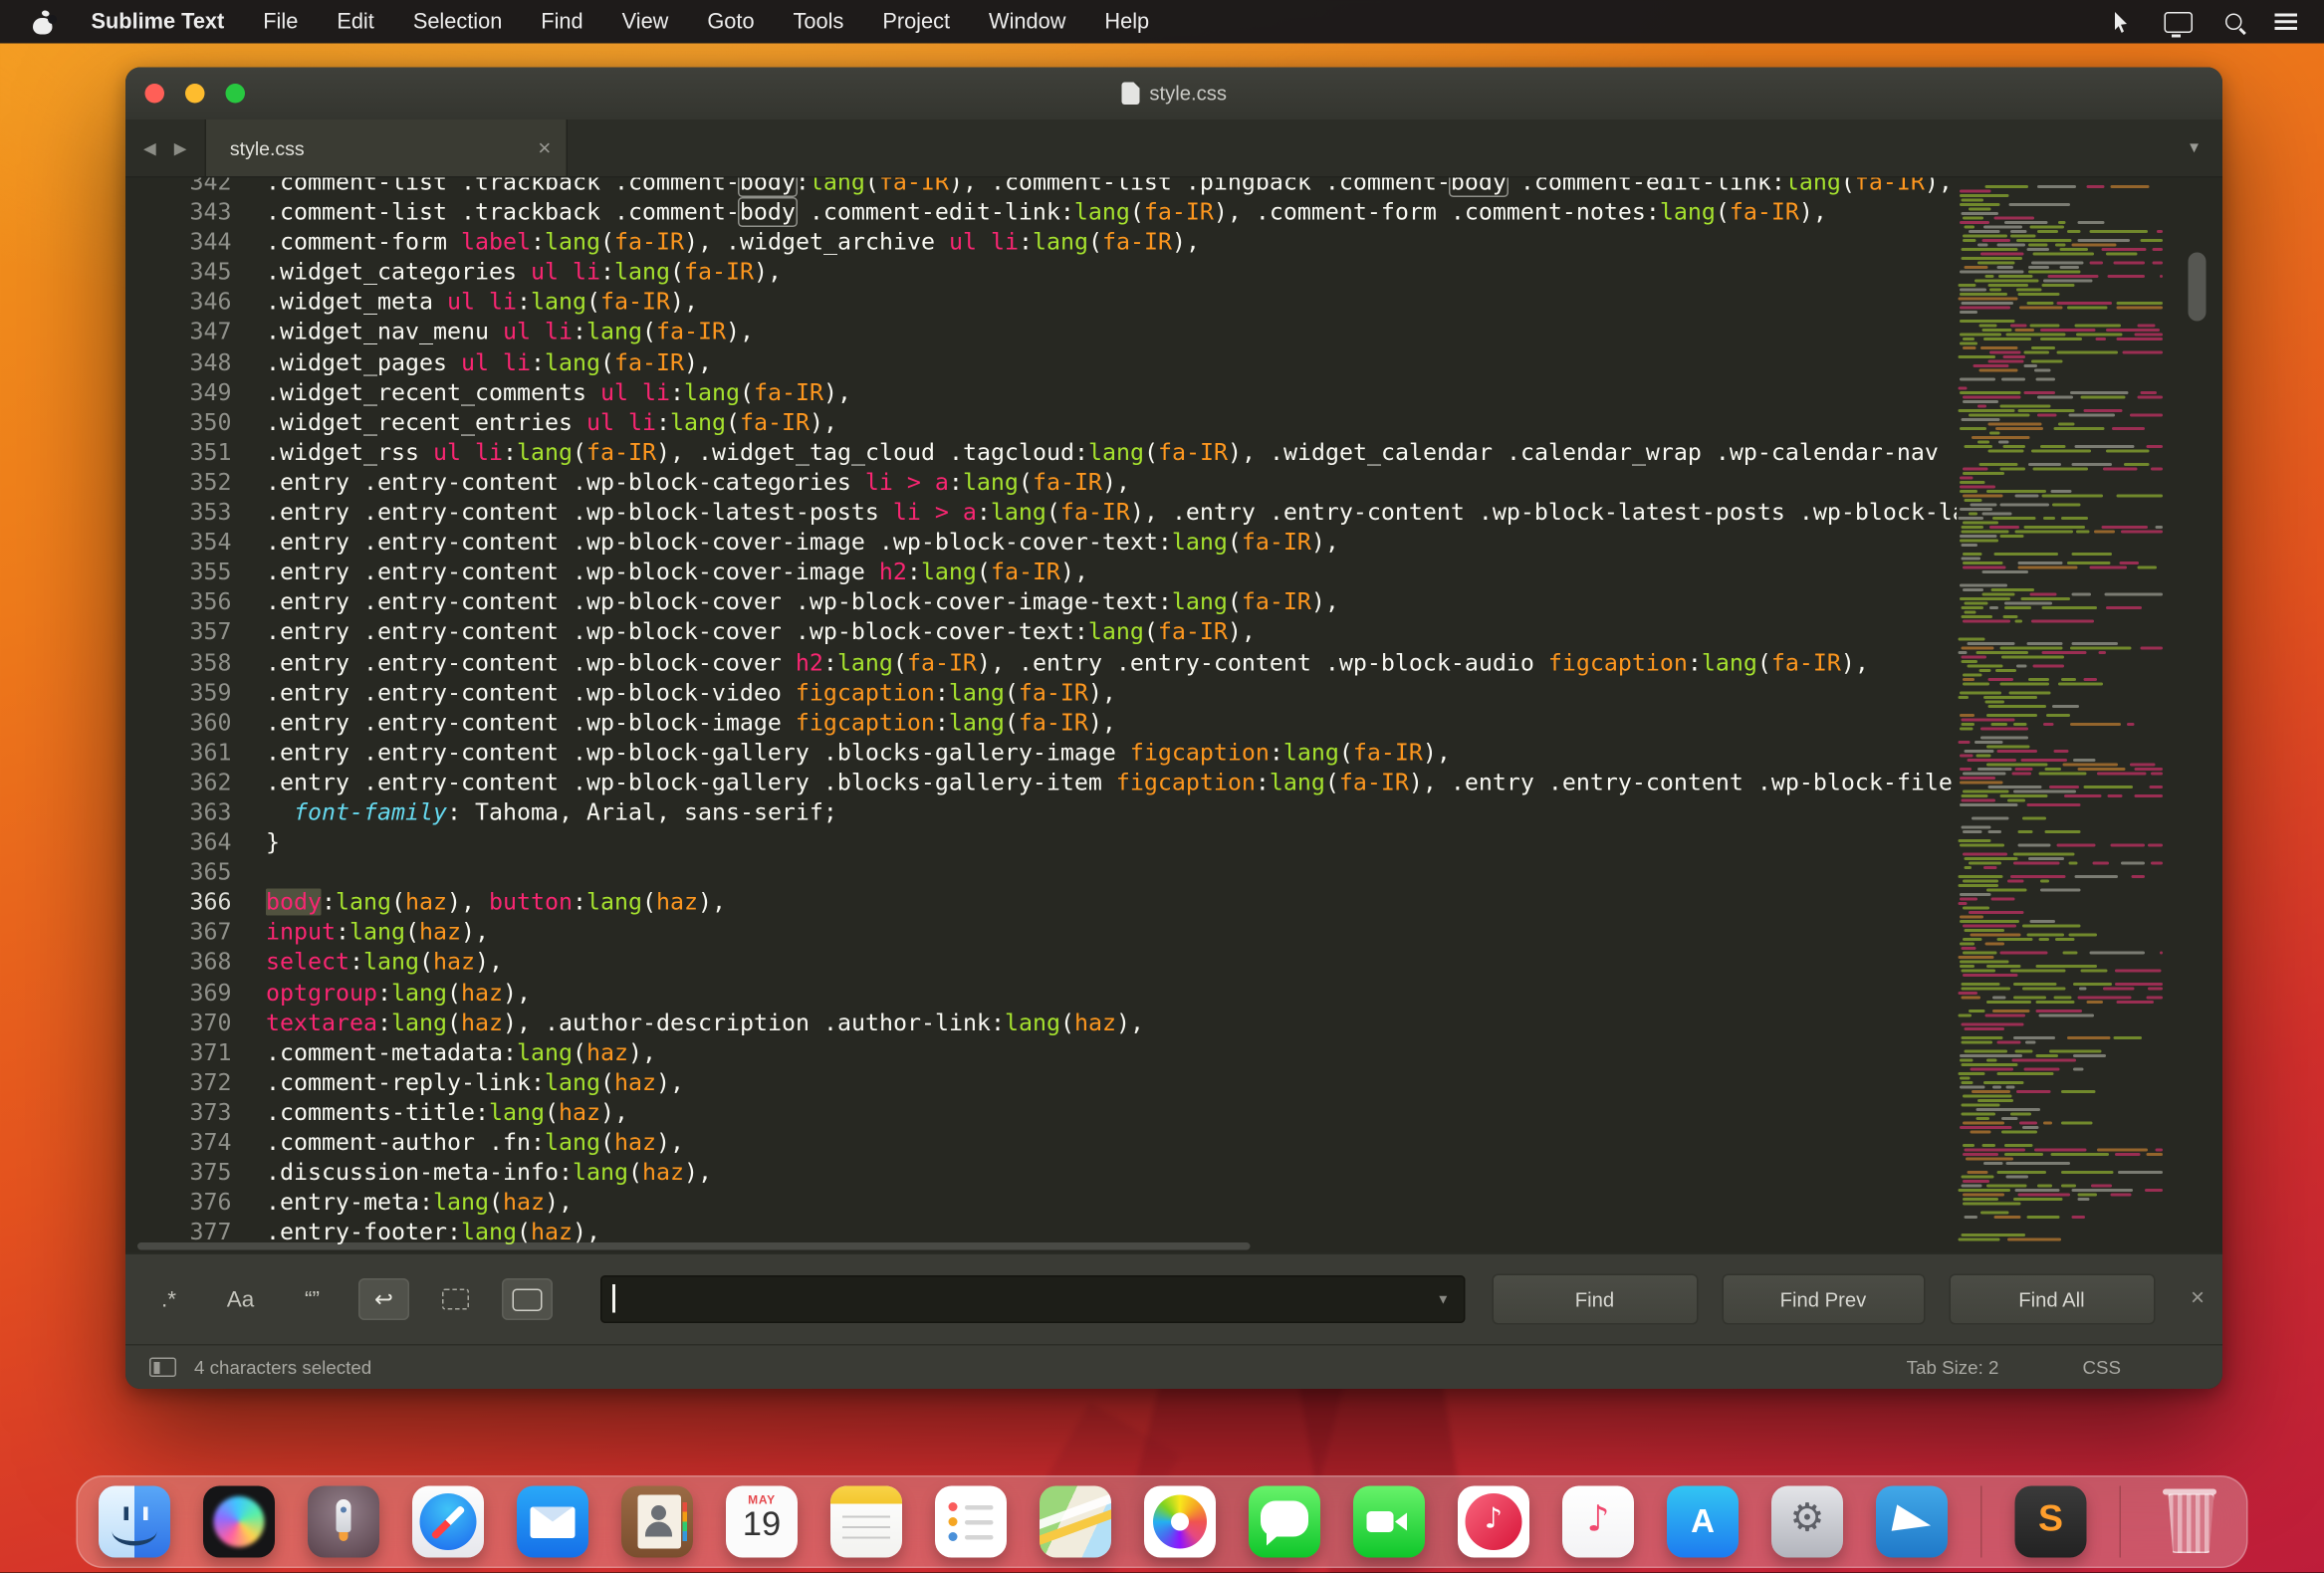  What do you see at coordinates (1823, 1299) in the screenshot?
I see `find-prev-button: Find Prev` at bounding box center [1823, 1299].